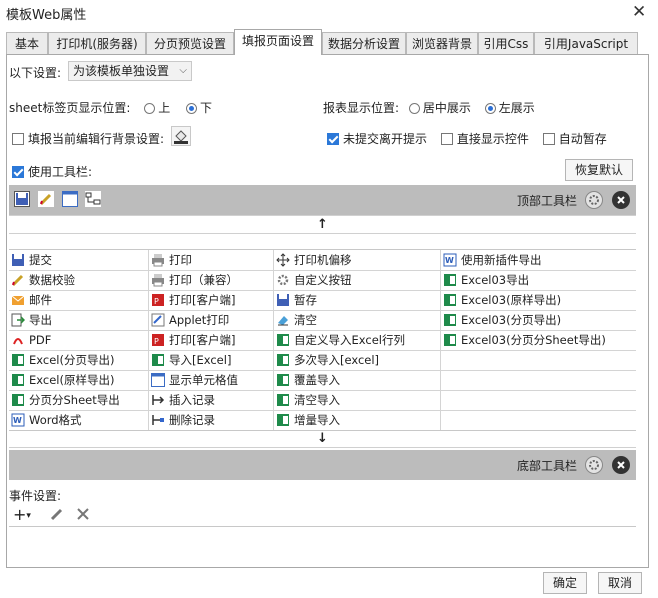  What do you see at coordinates (70, 108) in the screenshot?
I see `sheet-pos-label: sheet标签页显示位置:` at bounding box center [70, 108].